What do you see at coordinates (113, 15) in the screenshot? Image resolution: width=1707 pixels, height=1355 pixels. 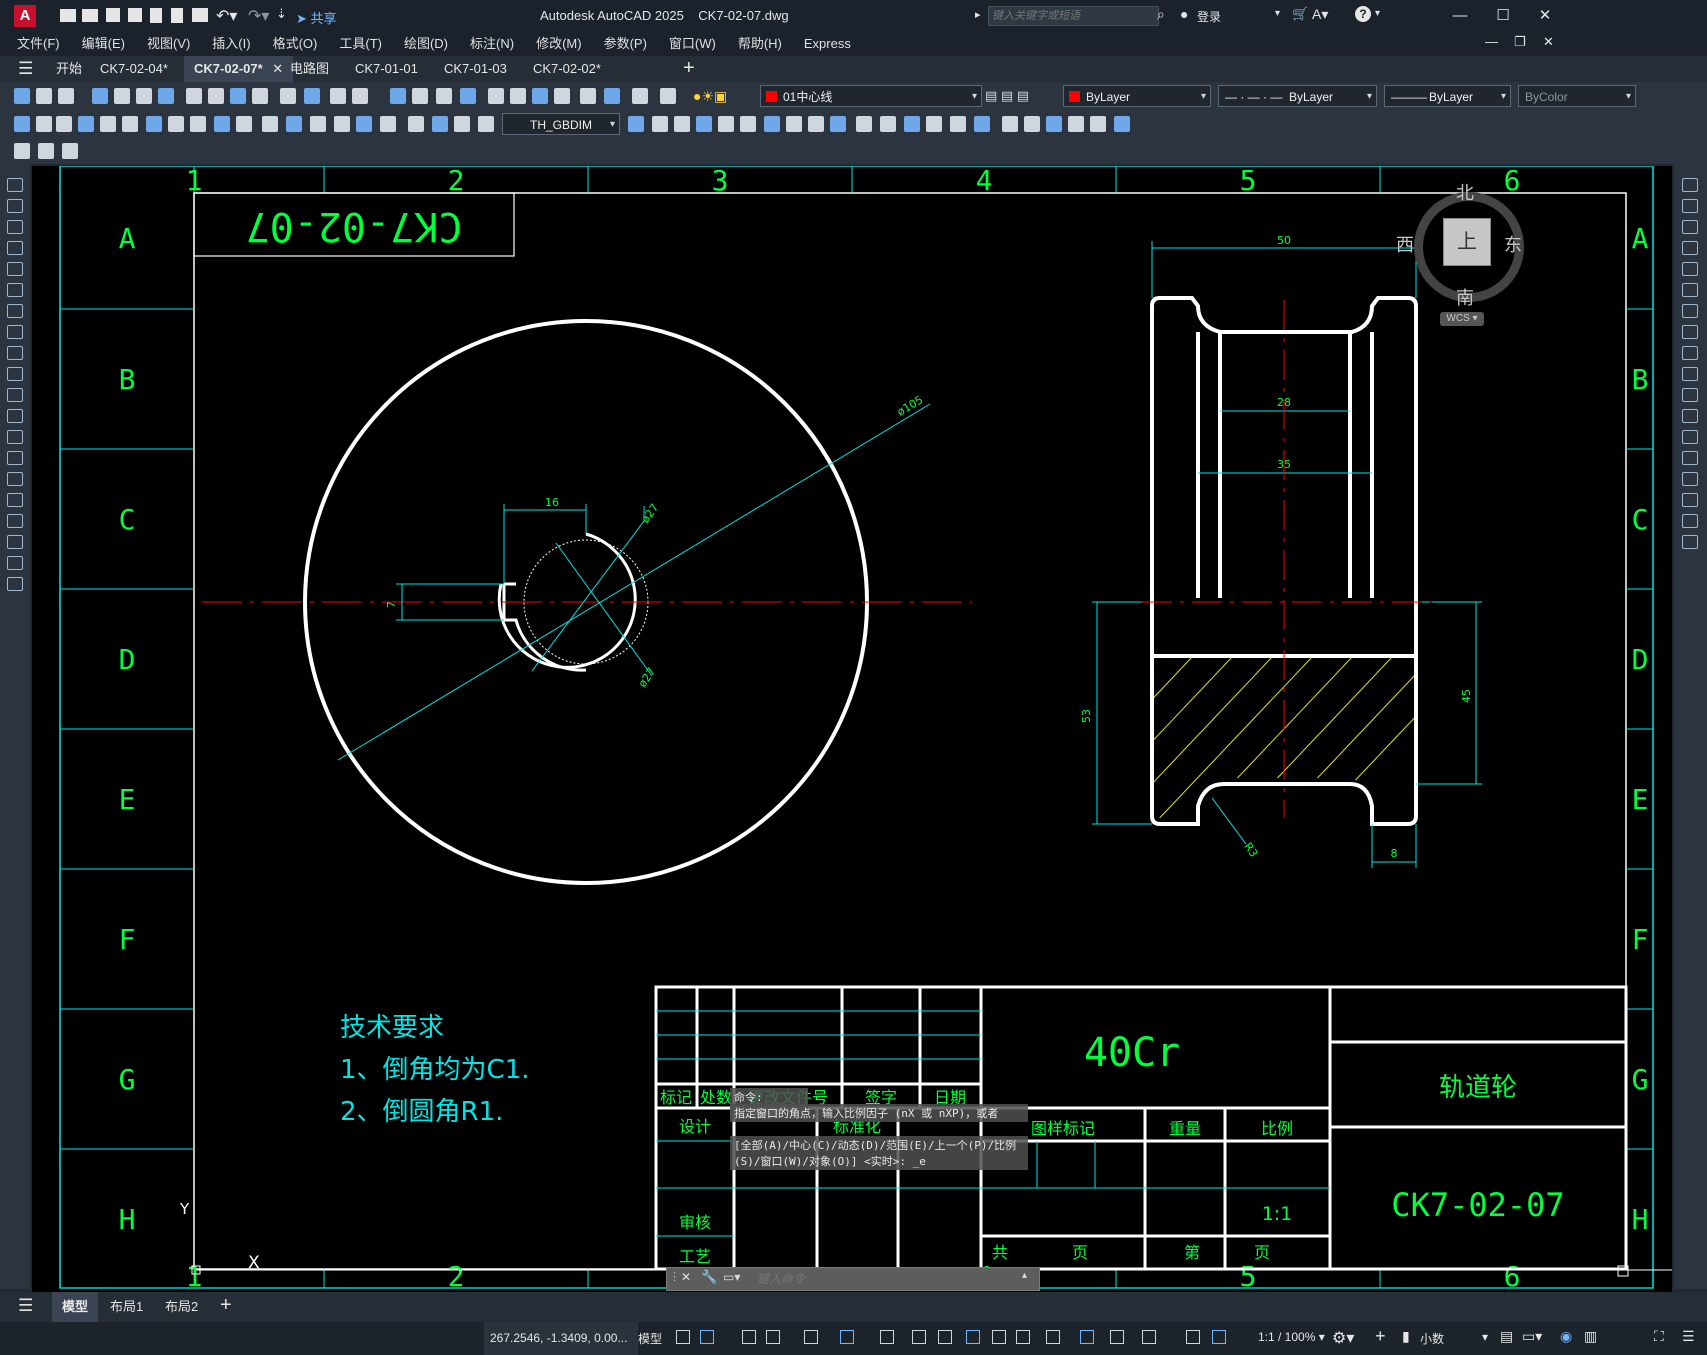 I see `save-icon` at bounding box center [113, 15].